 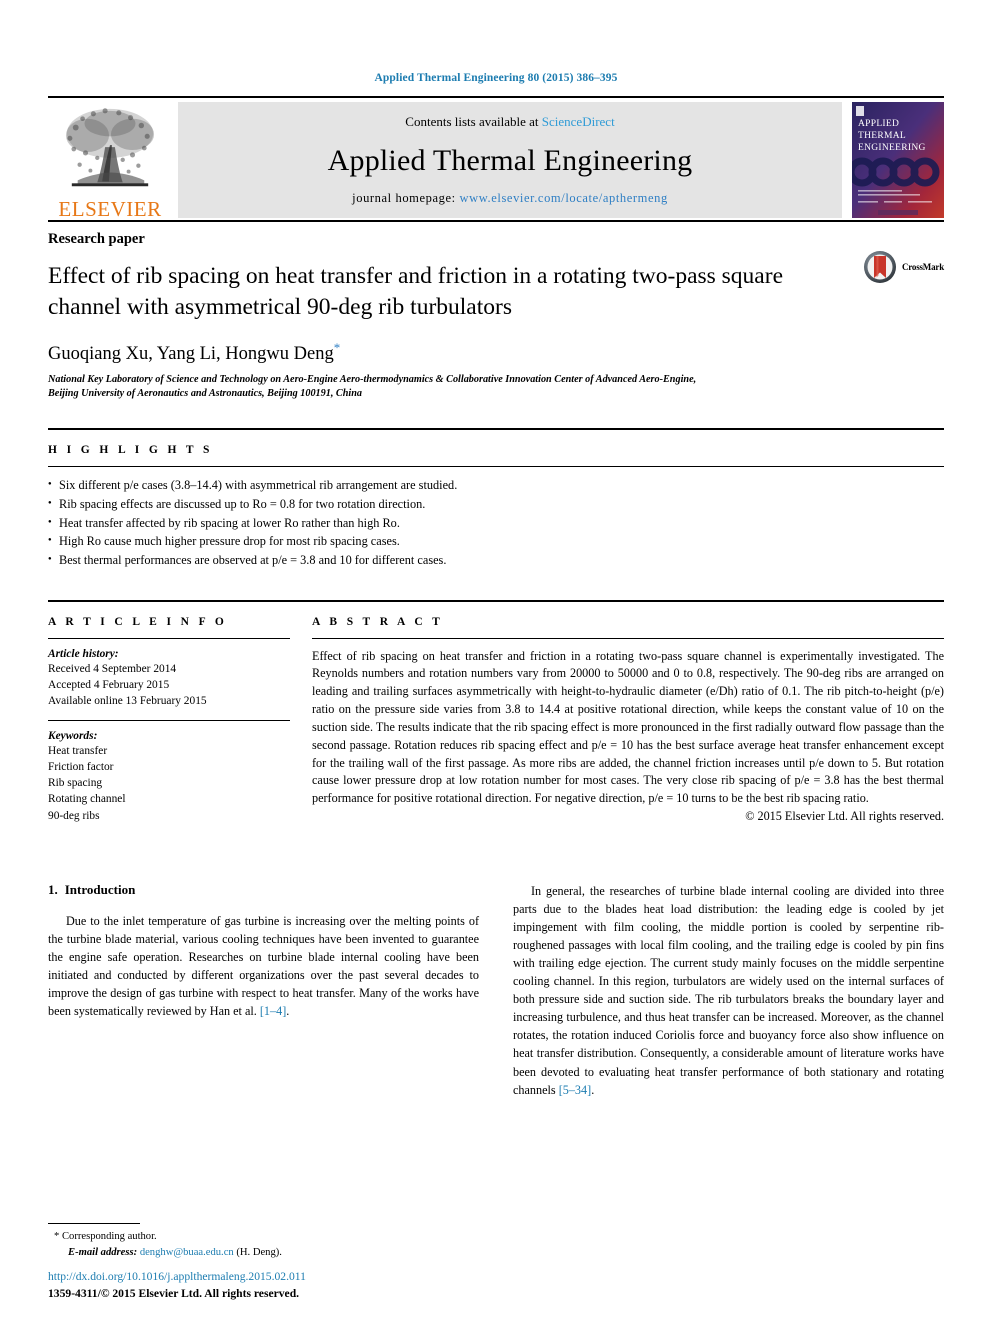 What do you see at coordinates (73, 735) in the screenshot?
I see `keywords-label: Keywords:` at bounding box center [73, 735].